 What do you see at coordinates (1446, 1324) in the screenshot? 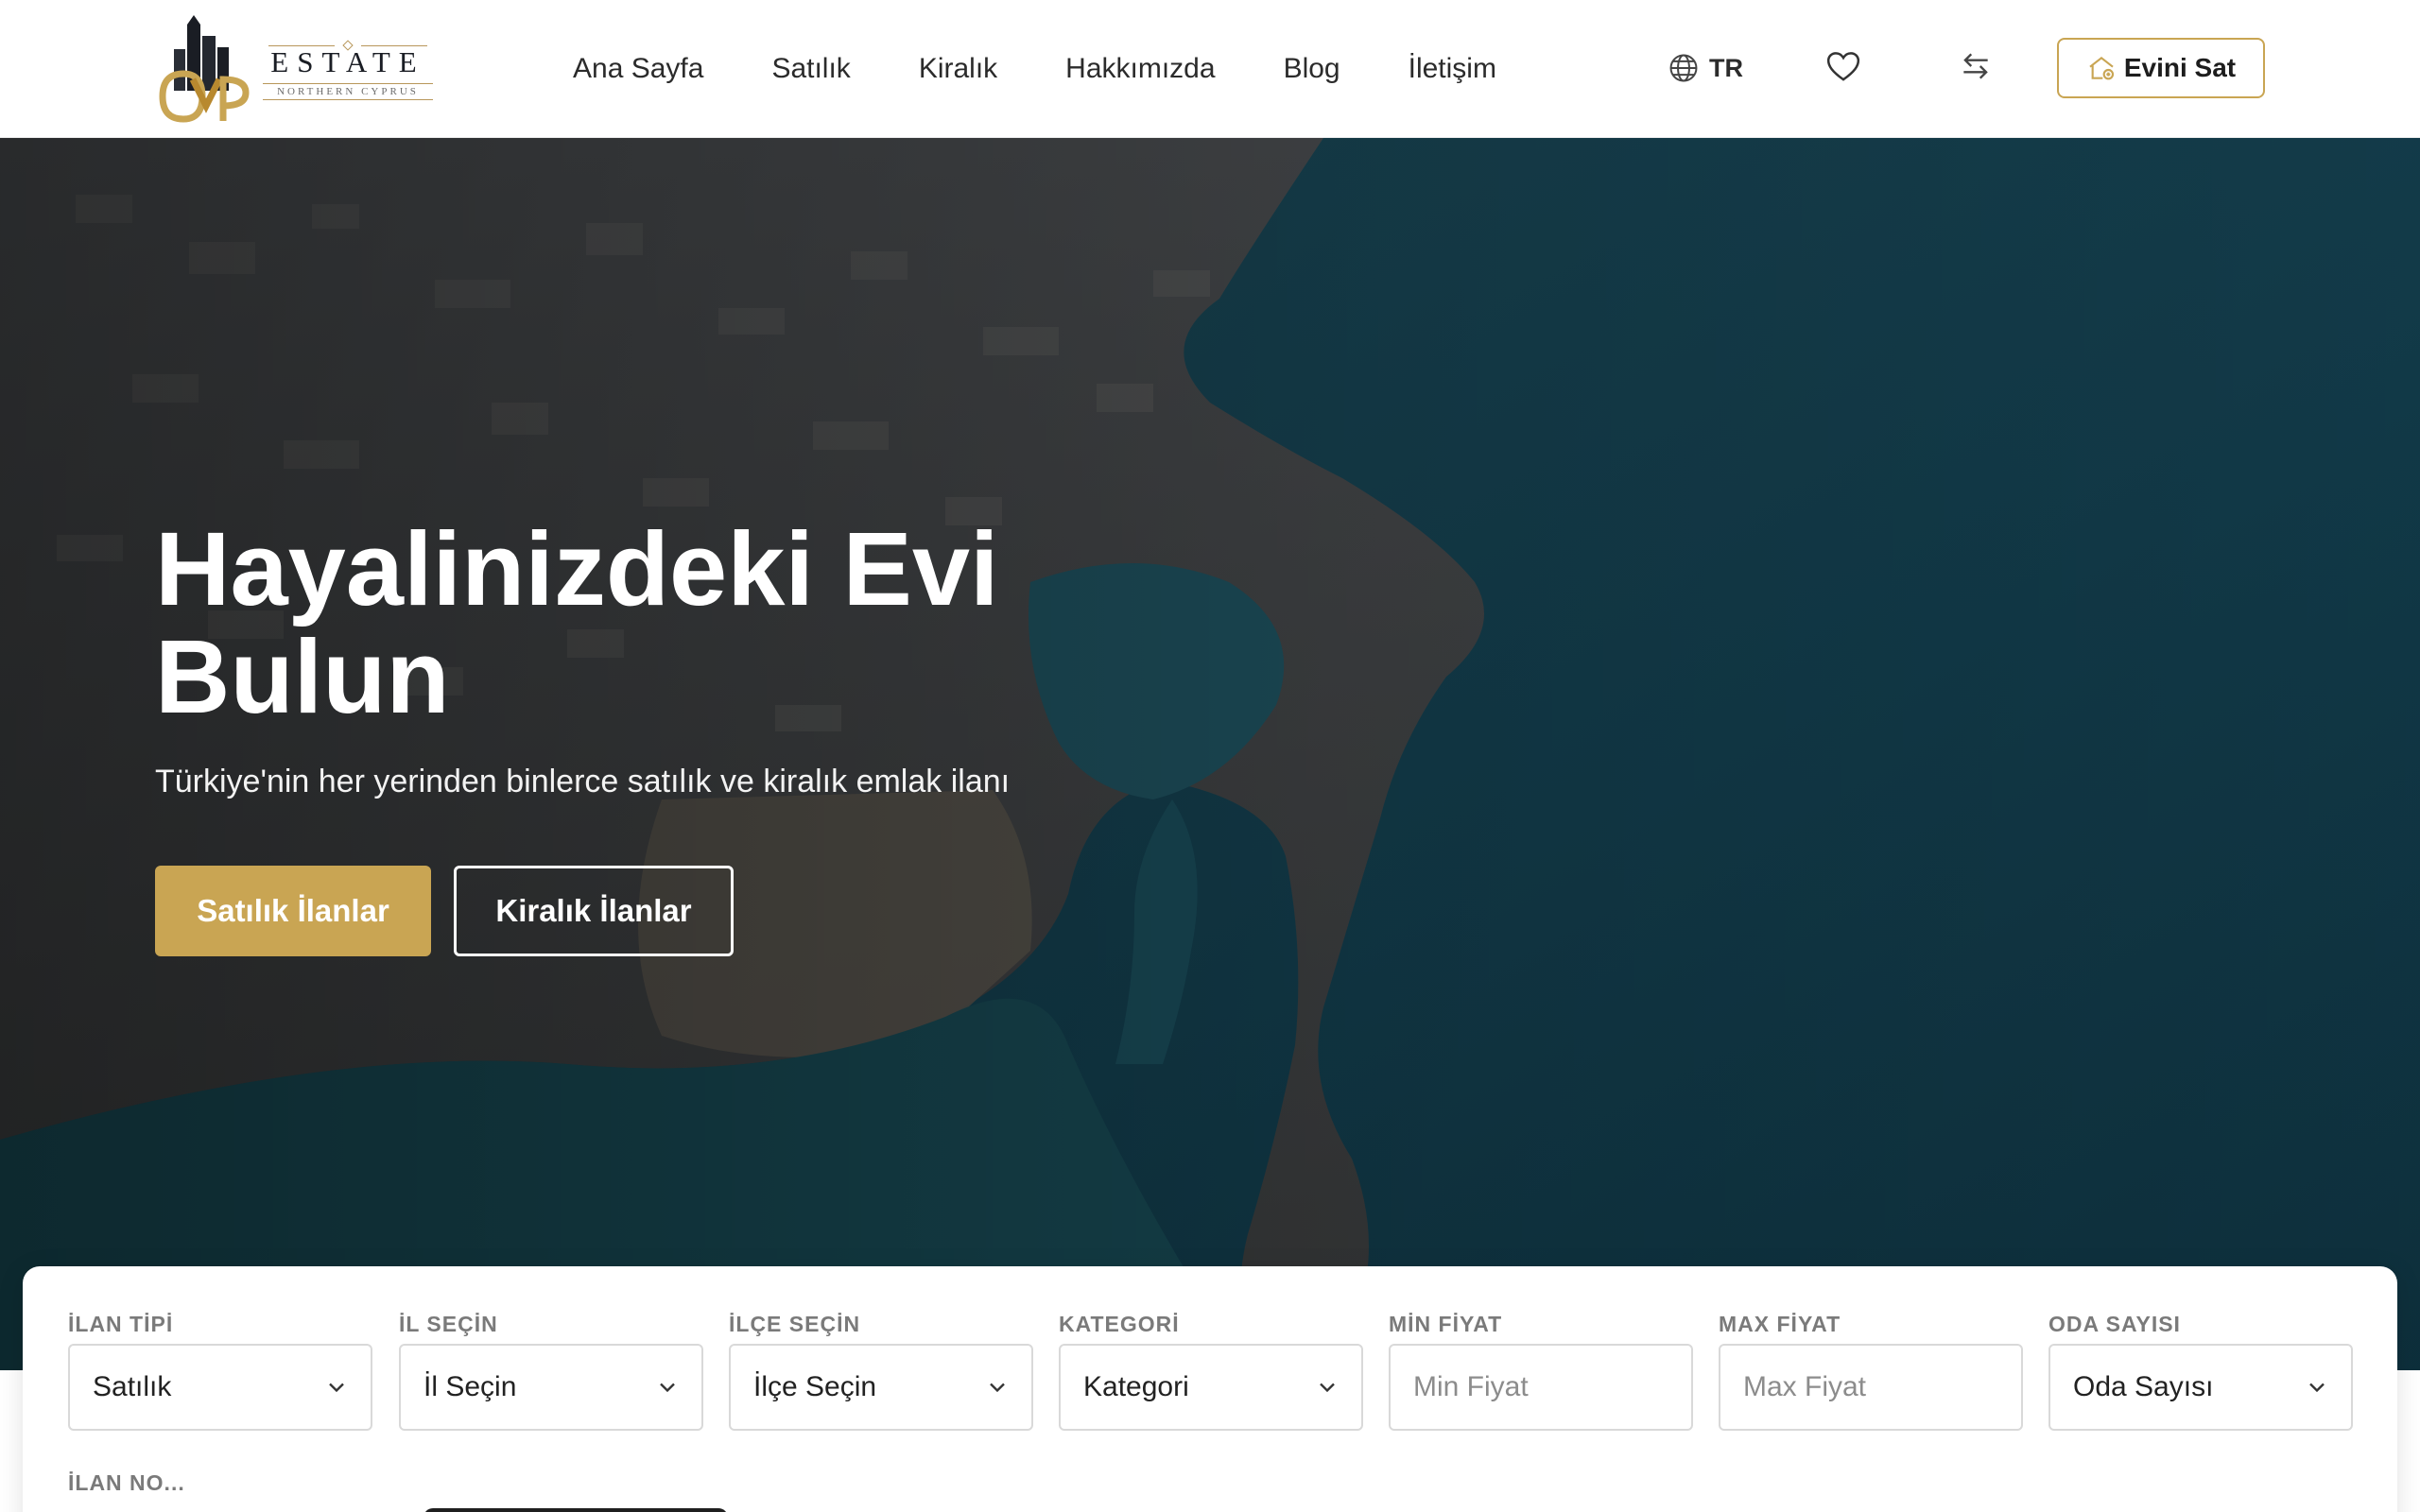
I see `min-price-label: MİN FİYAT` at bounding box center [1446, 1324].